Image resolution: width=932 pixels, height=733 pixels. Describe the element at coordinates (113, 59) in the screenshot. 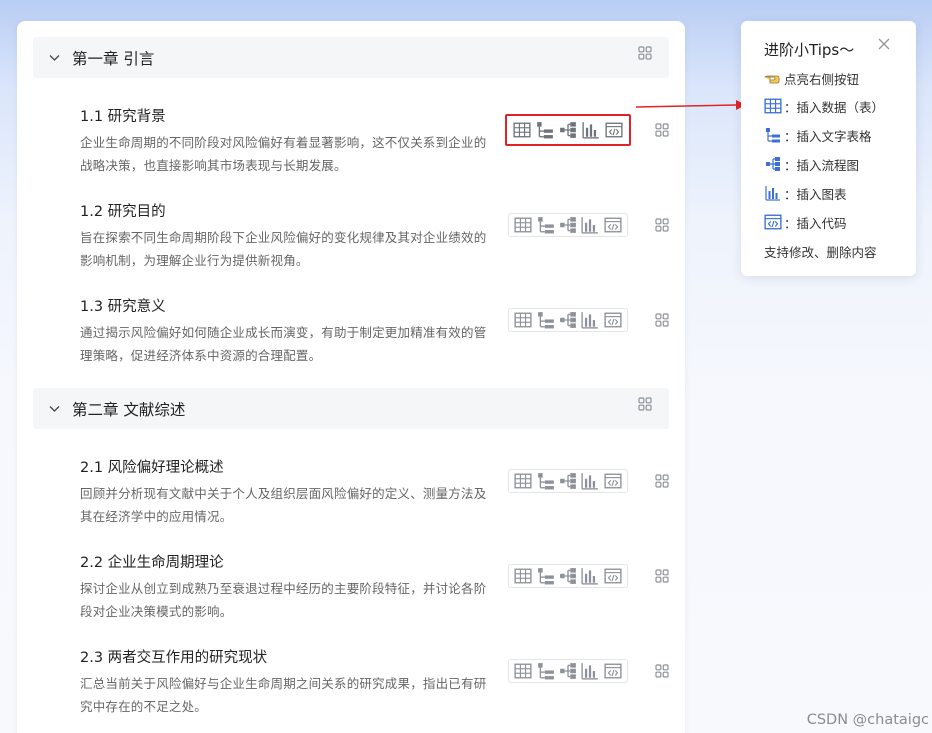

I see `chapter-title: 第一章 引言` at that location.